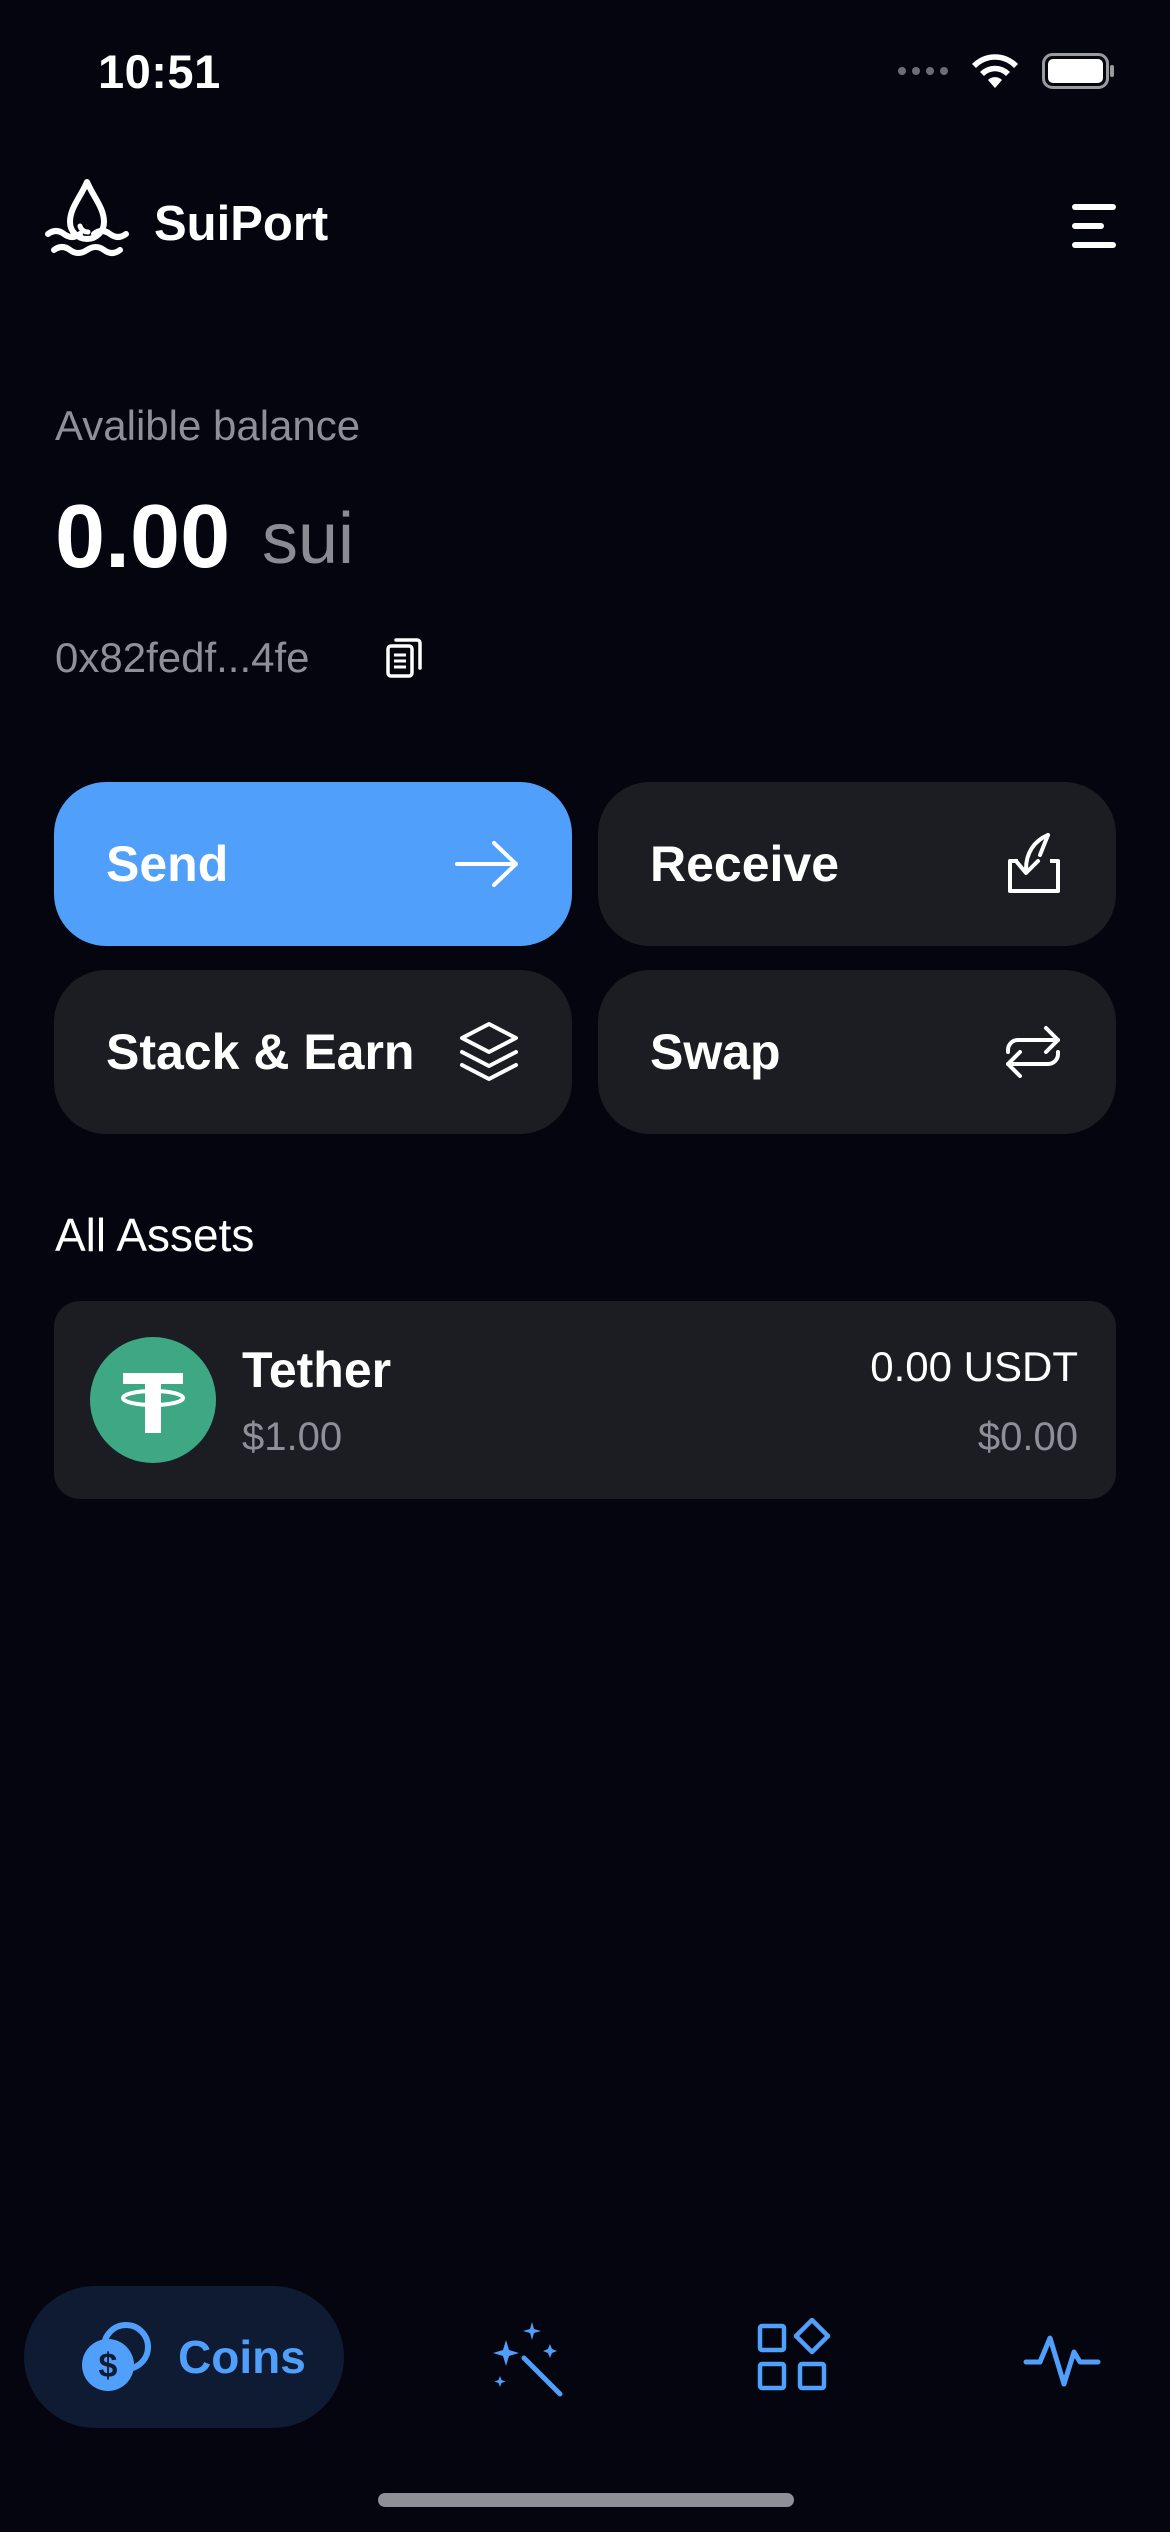 Image resolution: width=1170 pixels, height=2532 pixels. Describe the element at coordinates (317, 1370) in the screenshot. I see `asset-name: Tether` at that location.